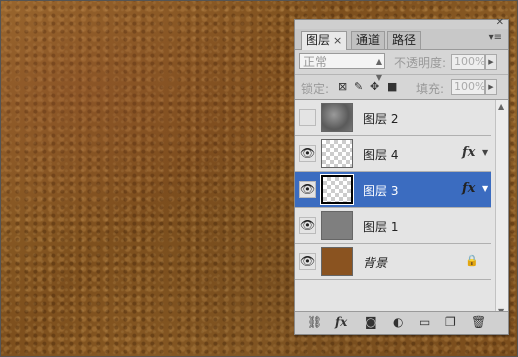 This screenshot has width=518, height=357. What do you see at coordinates (420, 63) in the screenshot?
I see `opacity-label: 不透明度:` at bounding box center [420, 63].